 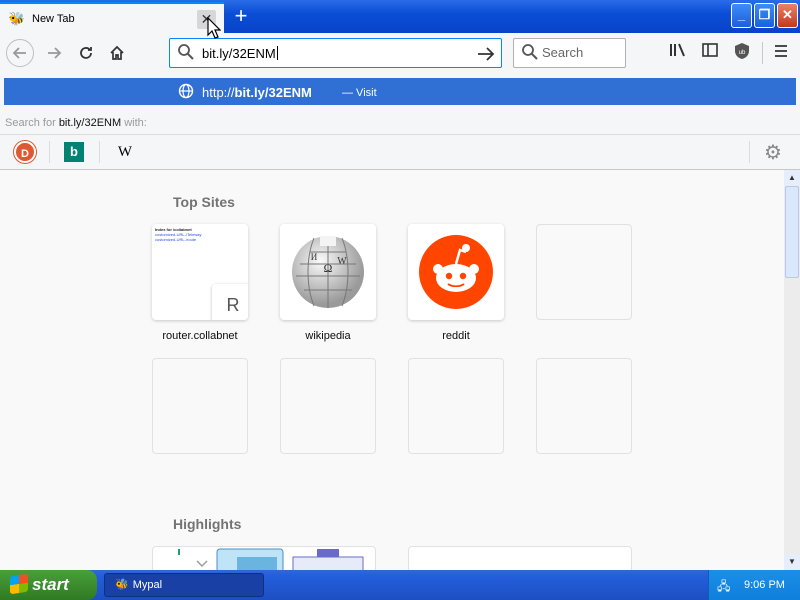 What do you see at coordinates (214, 28) in the screenshot?
I see `mouse-cursor-icon` at bounding box center [214, 28].